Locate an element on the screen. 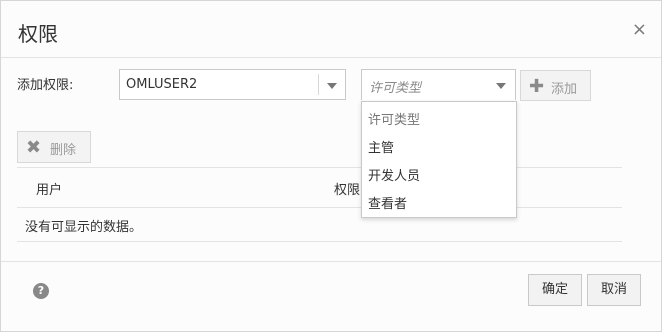  user-select-value: OMLUSER2 is located at coordinates (162, 84).